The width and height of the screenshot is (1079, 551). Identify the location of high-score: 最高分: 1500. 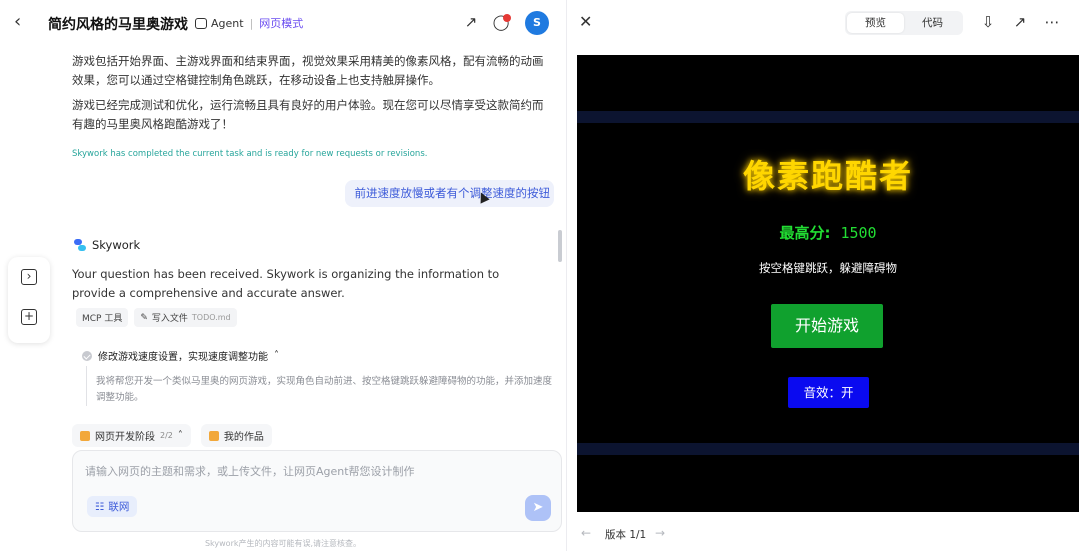
(828, 232).